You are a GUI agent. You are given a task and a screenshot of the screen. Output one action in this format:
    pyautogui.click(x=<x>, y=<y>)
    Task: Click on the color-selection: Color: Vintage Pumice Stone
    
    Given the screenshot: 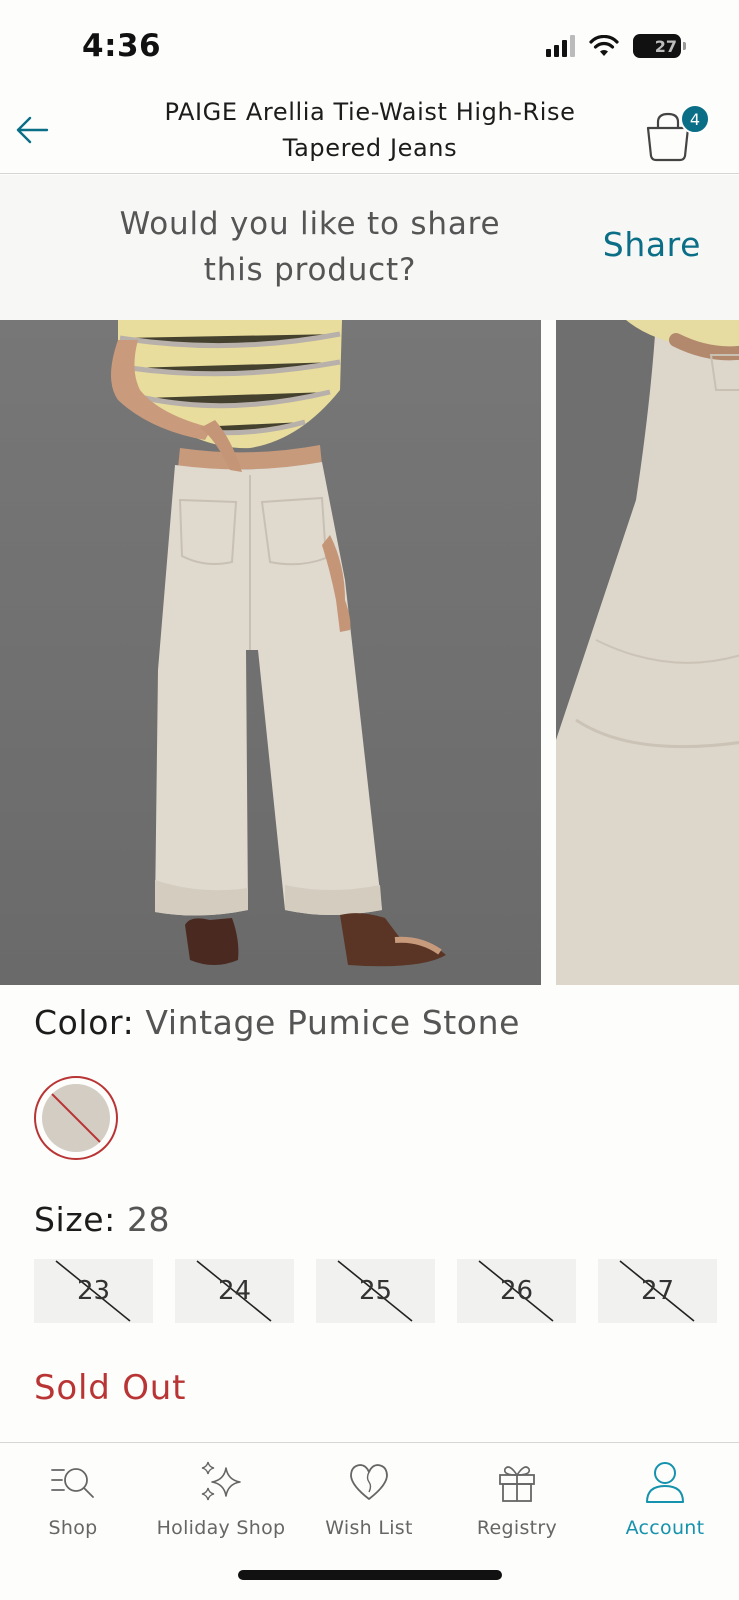 What is the action you would take?
    pyautogui.click(x=277, y=1022)
    